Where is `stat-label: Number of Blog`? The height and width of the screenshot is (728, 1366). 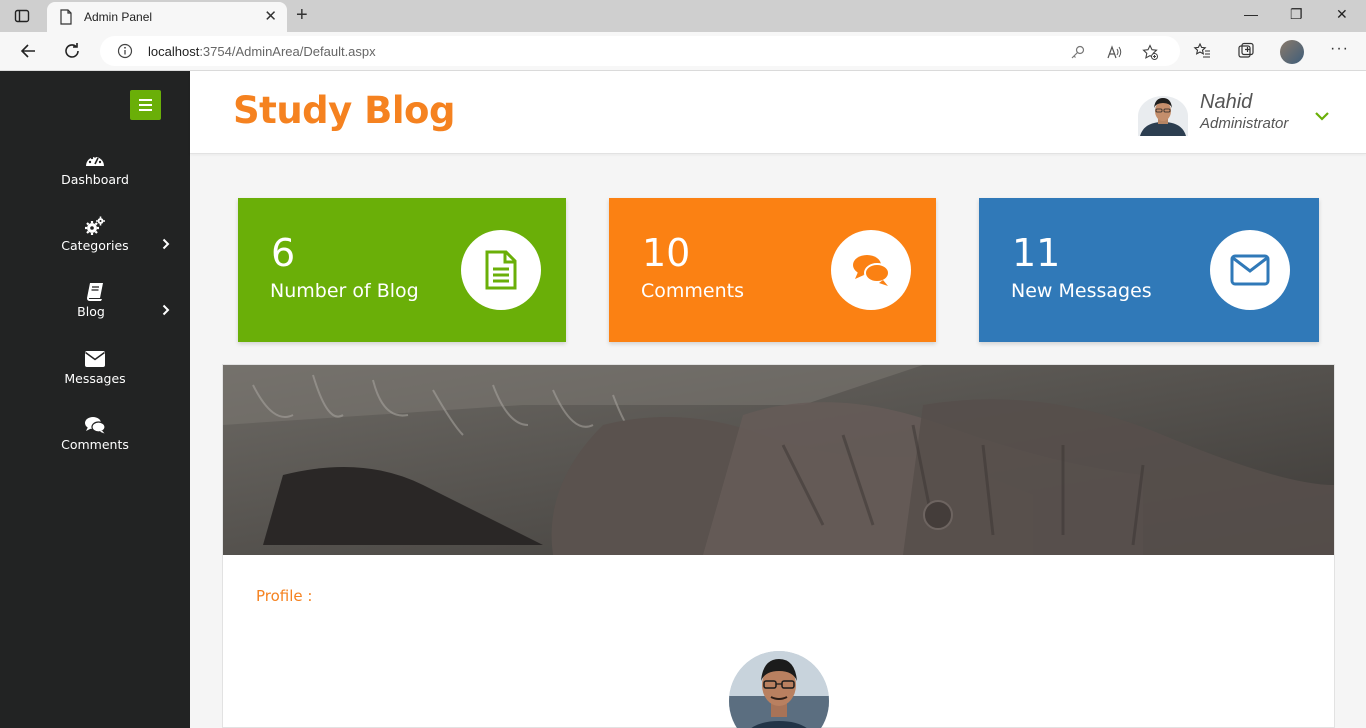
stat-label: Number of Blog is located at coordinates (344, 291).